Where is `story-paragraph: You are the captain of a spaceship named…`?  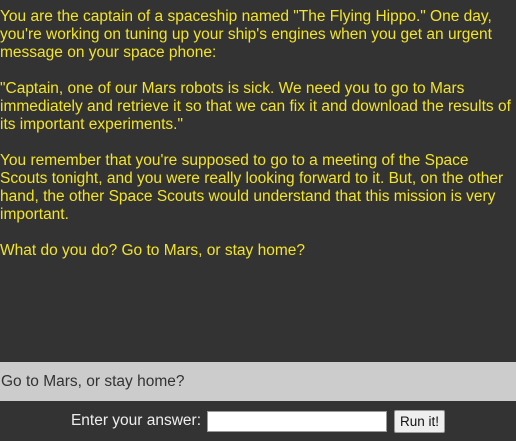 story-paragraph: You are the captain of a spaceship named… is located at coordinates (246, 34).